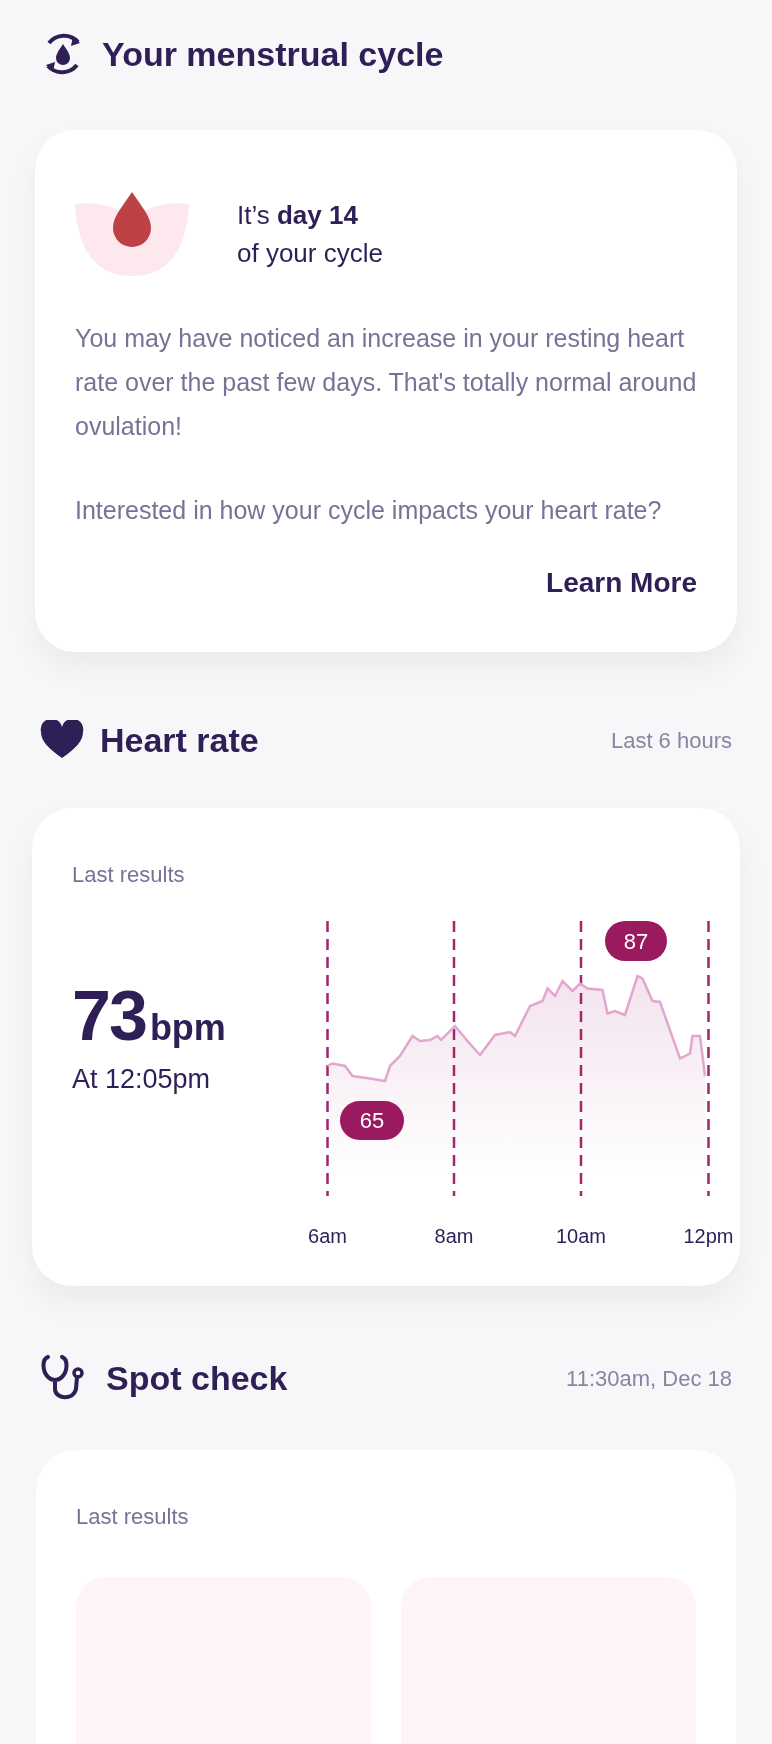 Image resolution: width=772 pixels, height=1744 pixels. What do you see at coordinates (649, 1378) in the screenshot?
I see `timestamp-label: 11:30am, Dec 18` at bounding box center [649, 1378].